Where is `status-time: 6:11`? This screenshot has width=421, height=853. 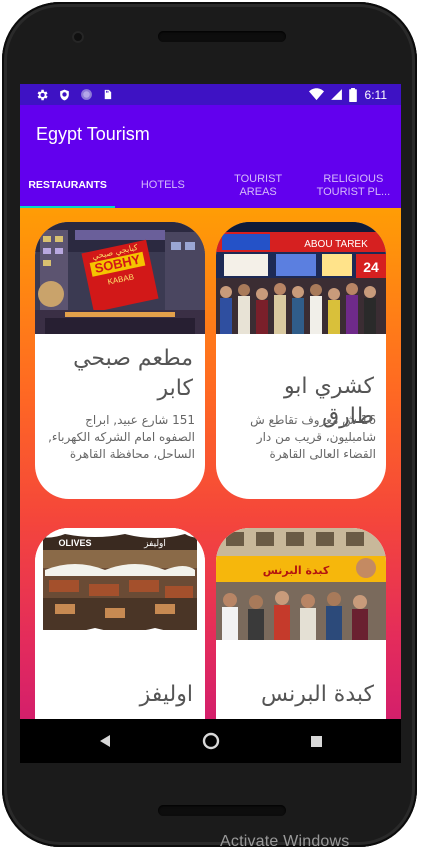 status-time: 6:11 is located at coordinates (375, 94).